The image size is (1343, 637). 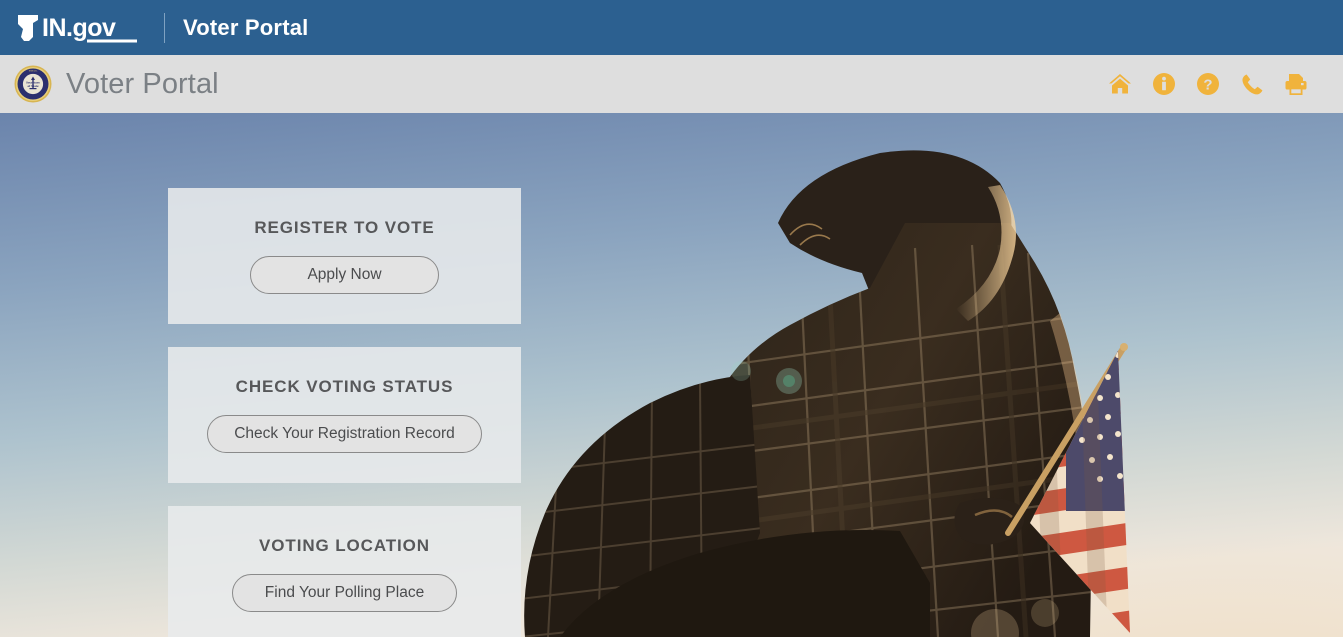 I want to click on header-icon-row: ?, so click(x=1208, y=84).